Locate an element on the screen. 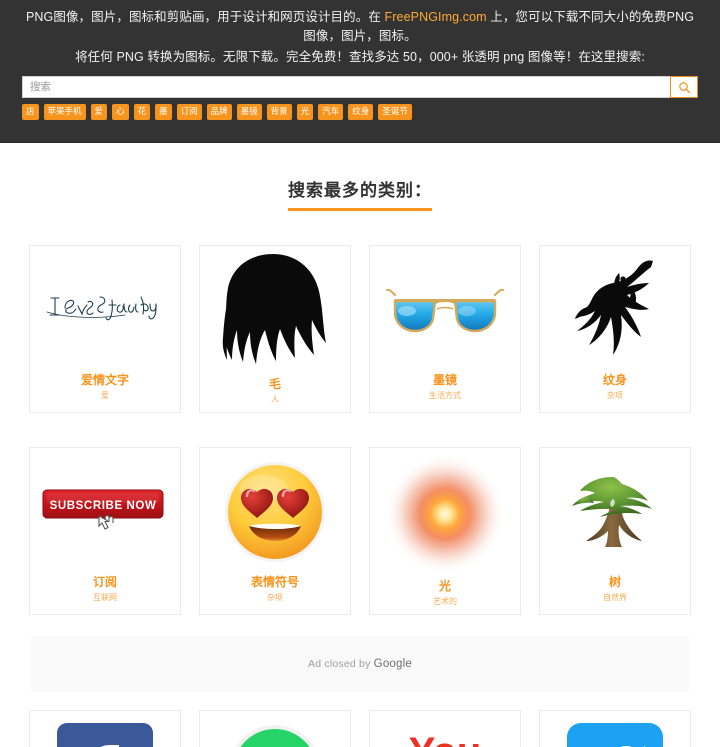  category-card: 纹身 杂项 is located at coordinates (615, 328).